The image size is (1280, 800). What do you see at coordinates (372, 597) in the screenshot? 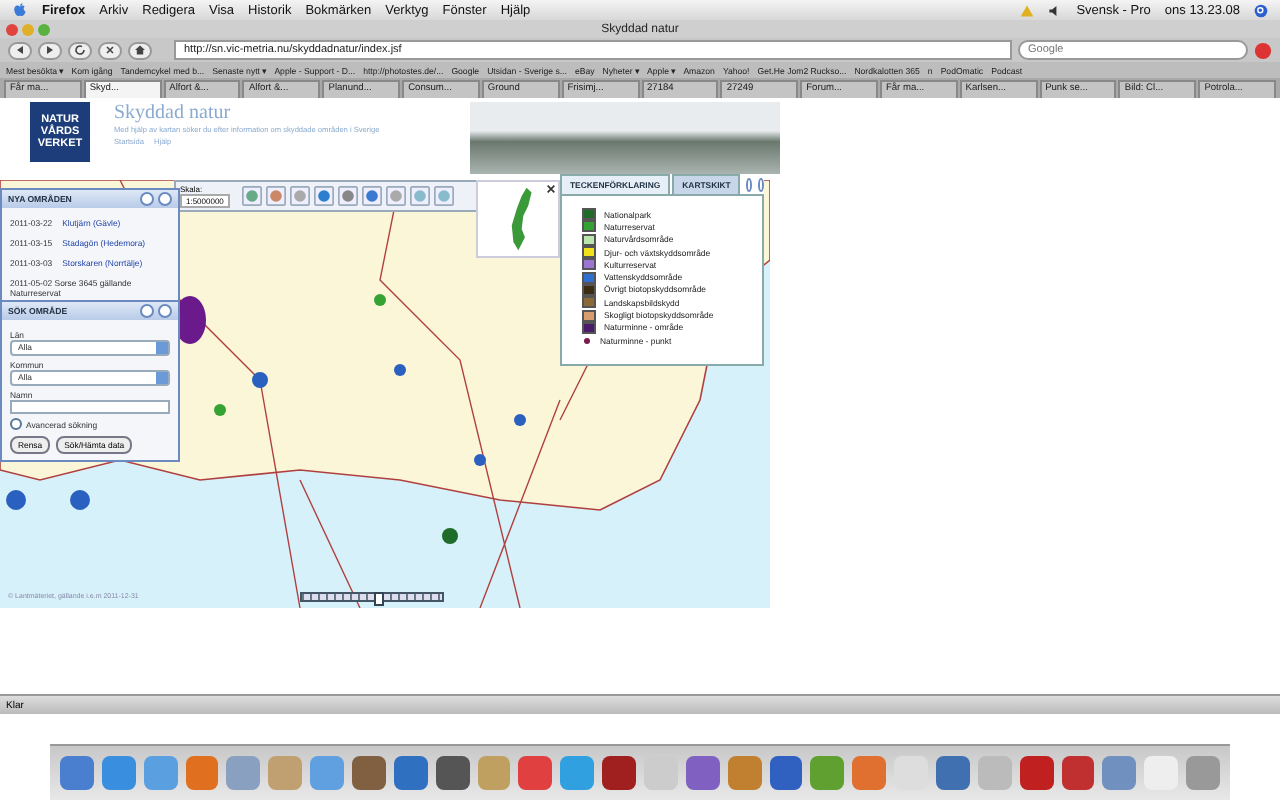
I see `zoom-slider` at bounding box center [372, 597].